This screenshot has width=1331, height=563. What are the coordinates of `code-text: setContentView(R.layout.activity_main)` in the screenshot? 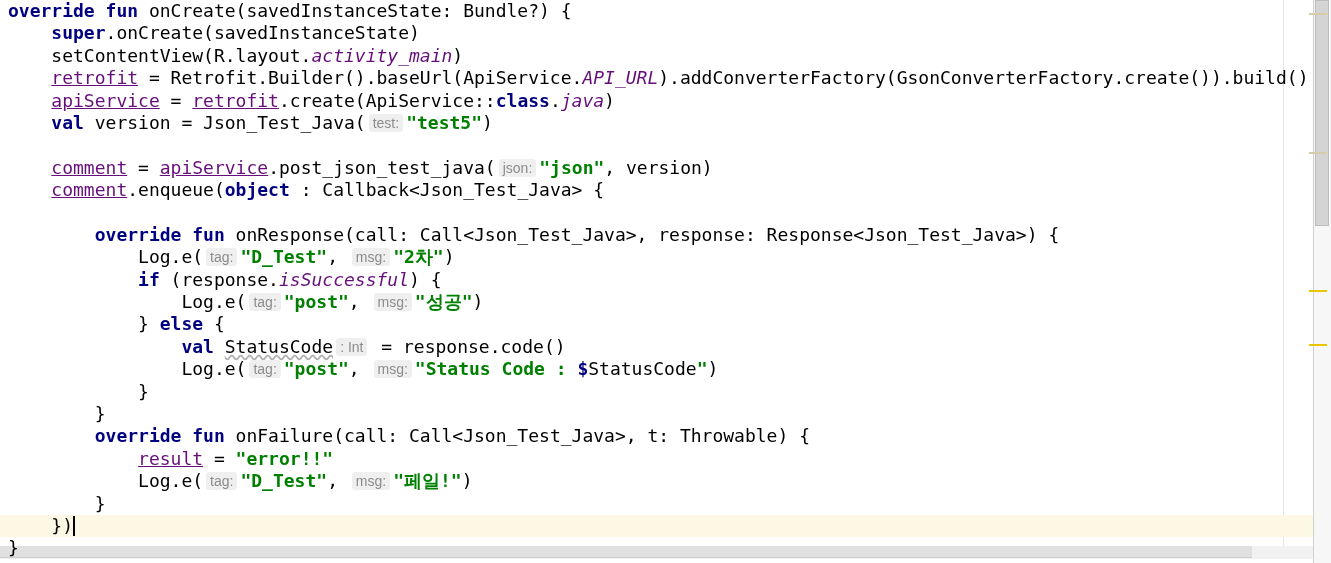 It's located at (257, 56).